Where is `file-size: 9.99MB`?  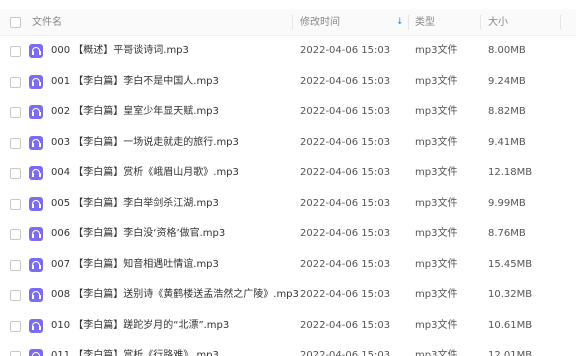
file-size: 9.99MB is located at coordinates (507, 203).